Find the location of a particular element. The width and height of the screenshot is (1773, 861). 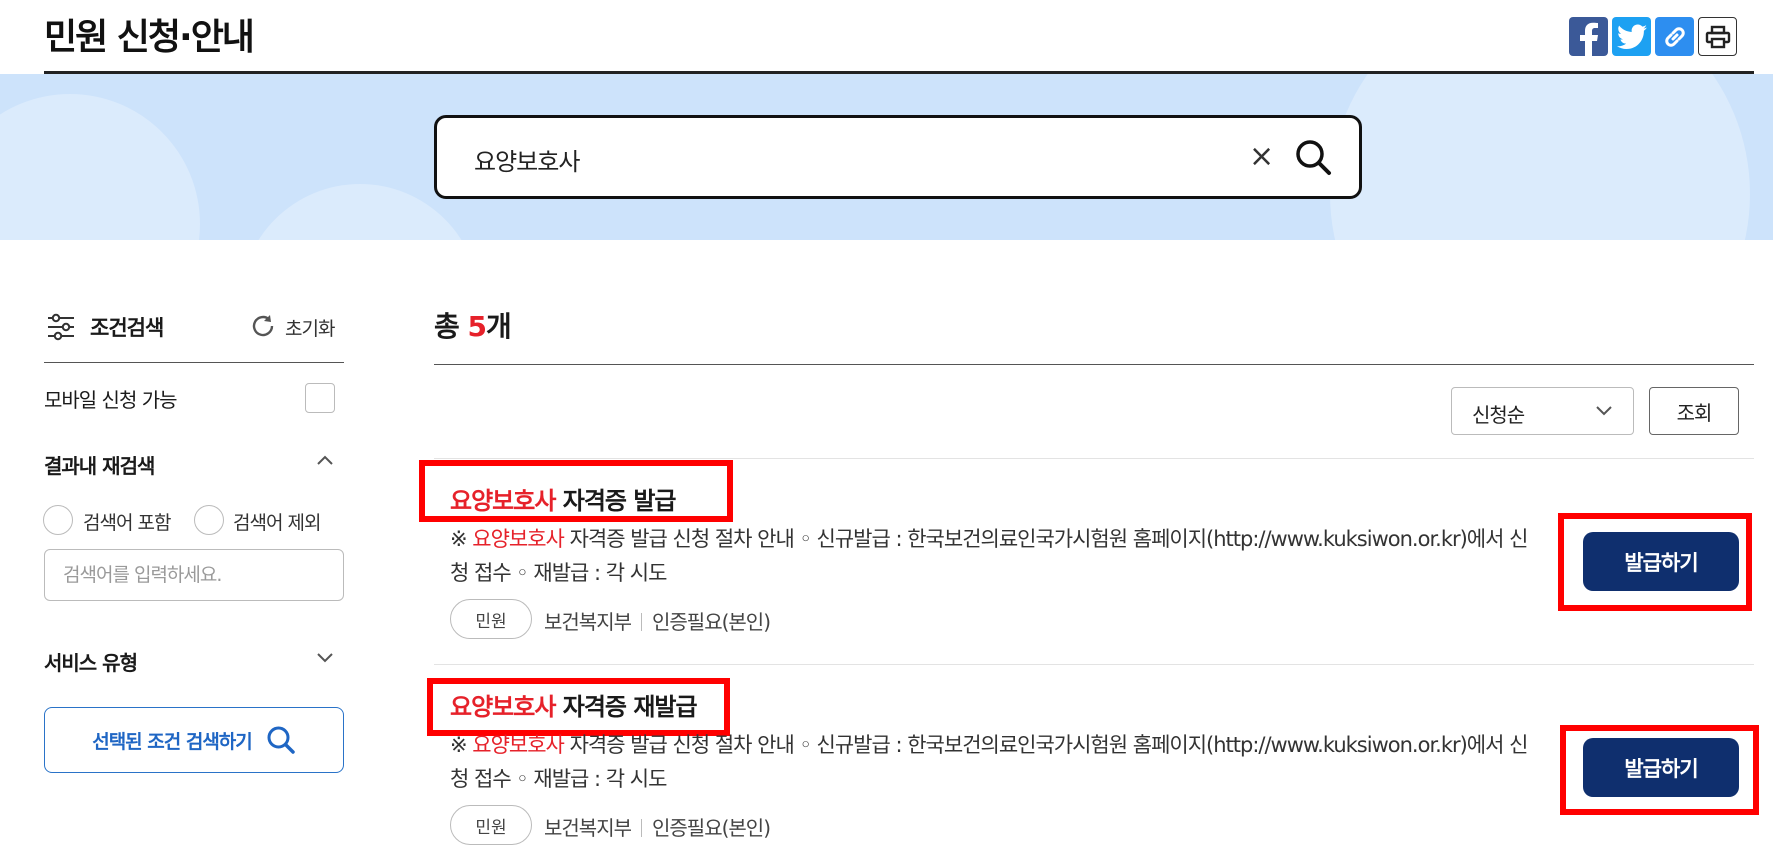

apply-filter-button: 선택된 조건 검색하기 is located at coordinates (194, 740).